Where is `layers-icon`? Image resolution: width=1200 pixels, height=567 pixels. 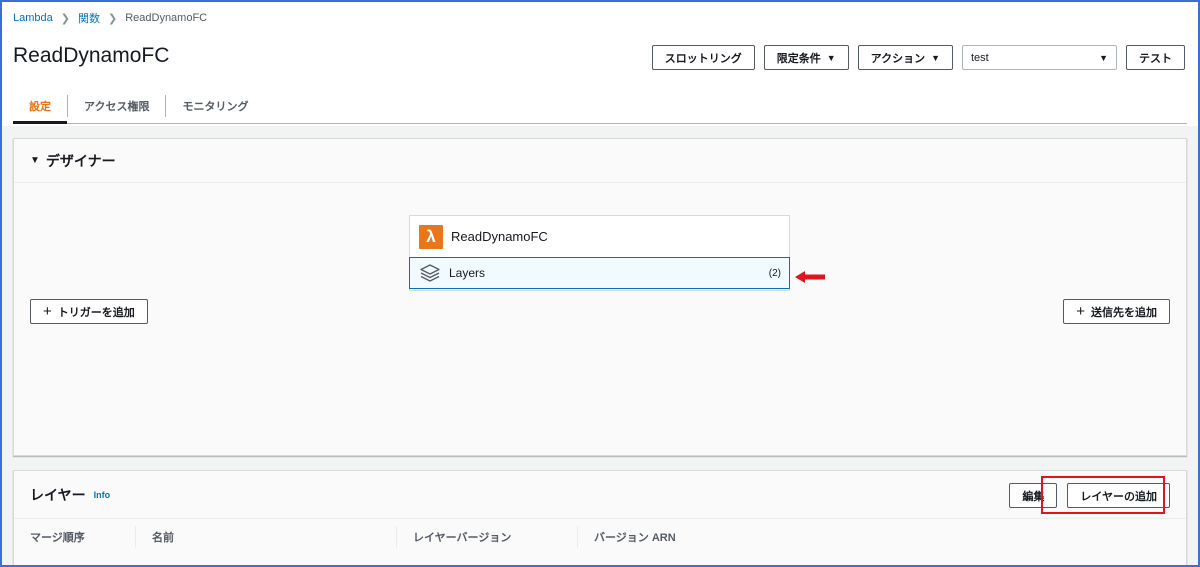
layers-icon is located at coordinates (430, 273).